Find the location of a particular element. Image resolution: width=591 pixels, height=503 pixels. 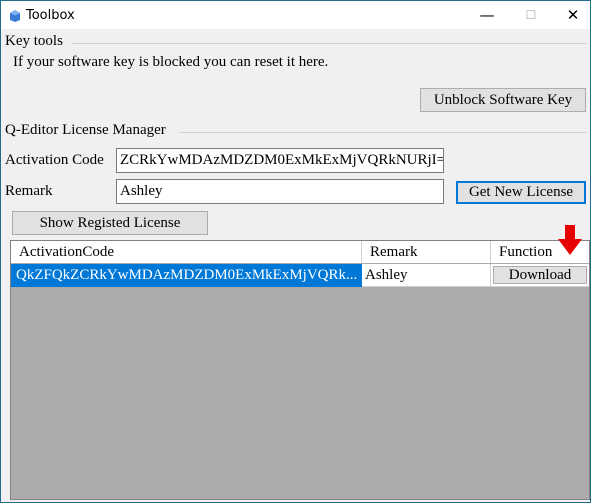

grid-header: ActivationCode Remark Function is located at coordinates (300, 252).